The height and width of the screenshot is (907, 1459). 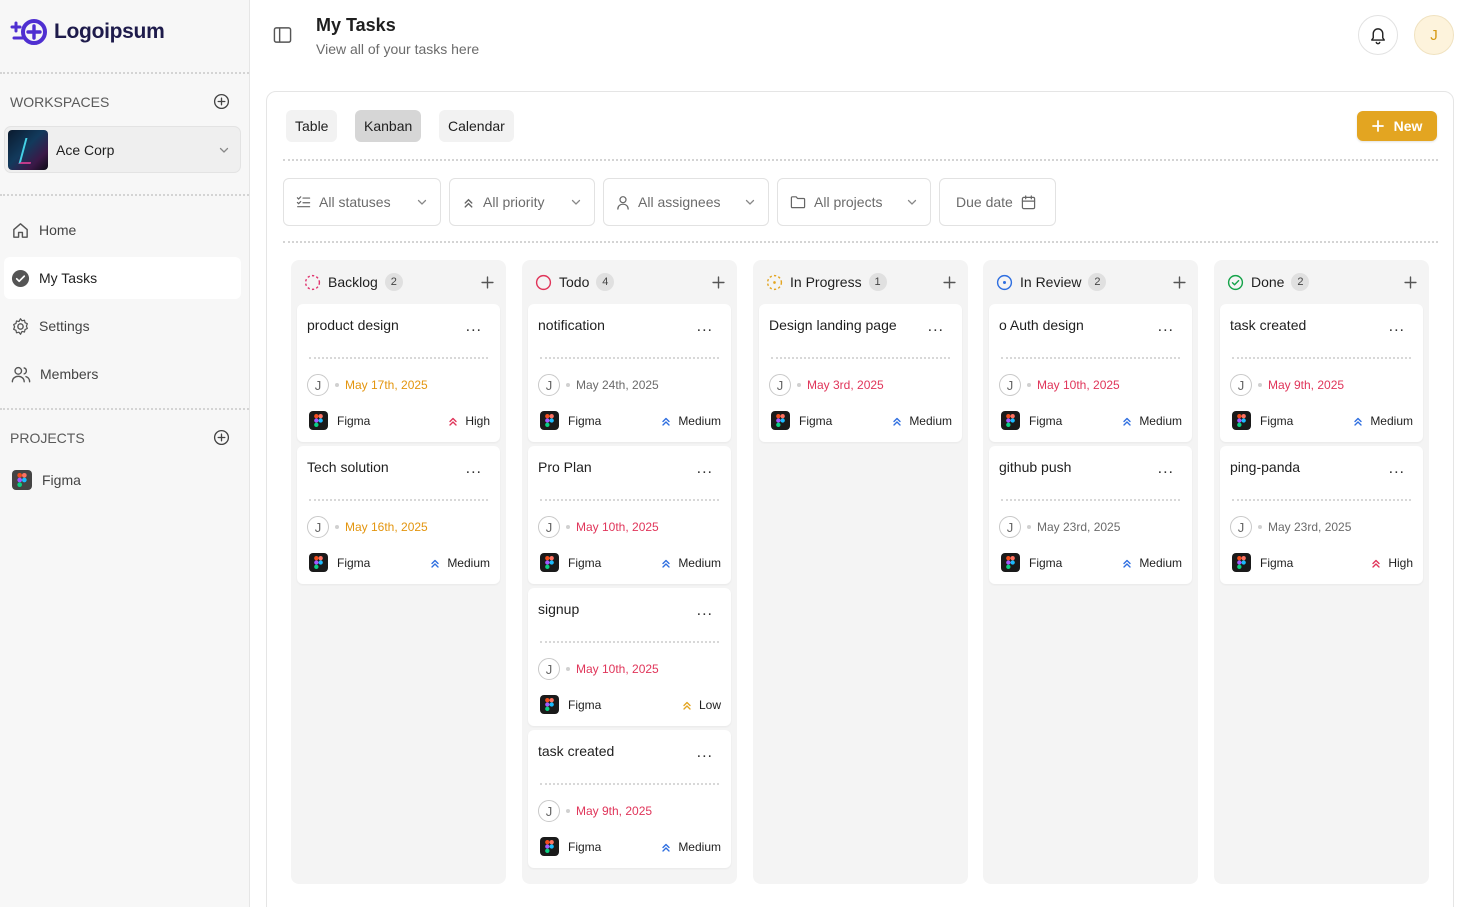 I want to click on page-title: My Tasks, so click(x=356, y=25).